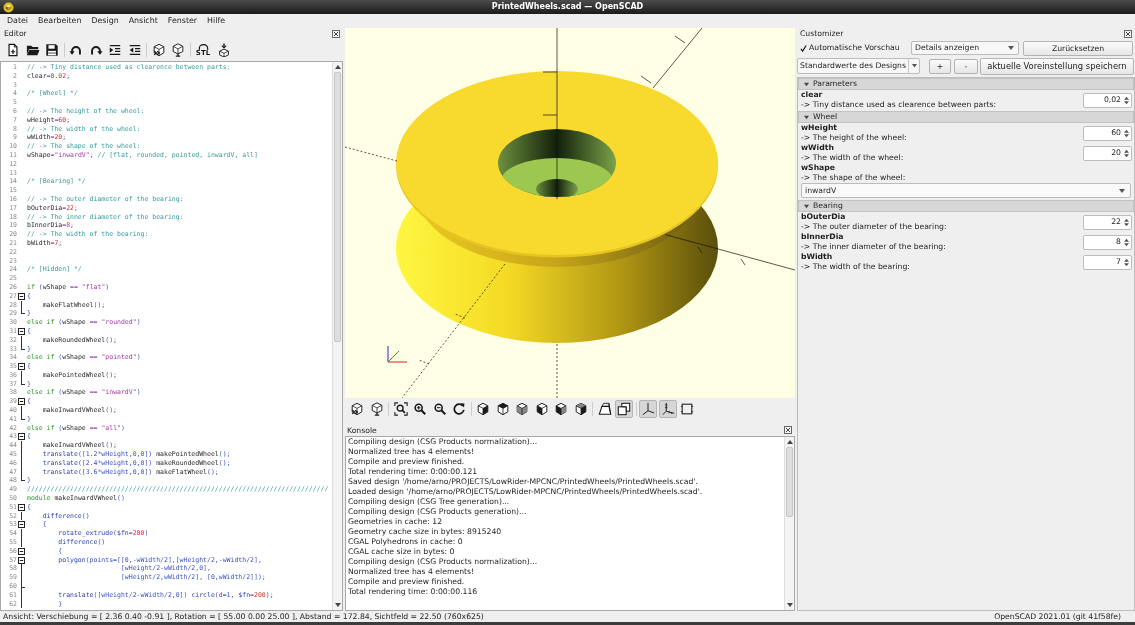  I want to click on circular-arrow-icon, so click(459, 409).